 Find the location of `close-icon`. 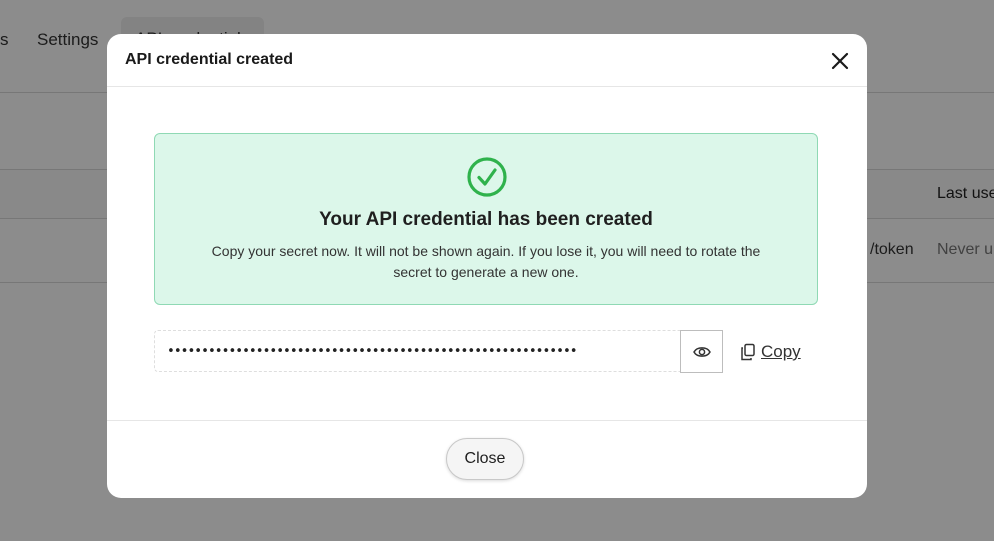

close-icon is located at coordinates (840, 61).